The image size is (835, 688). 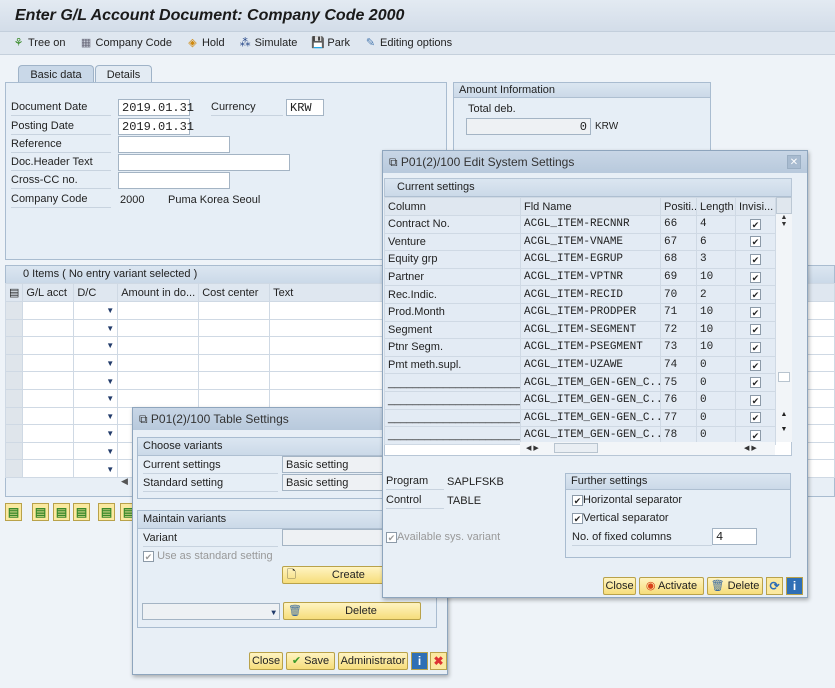 I want to click on scroll-right-arrow: ◀ ▶, so click(x=750, y=448).